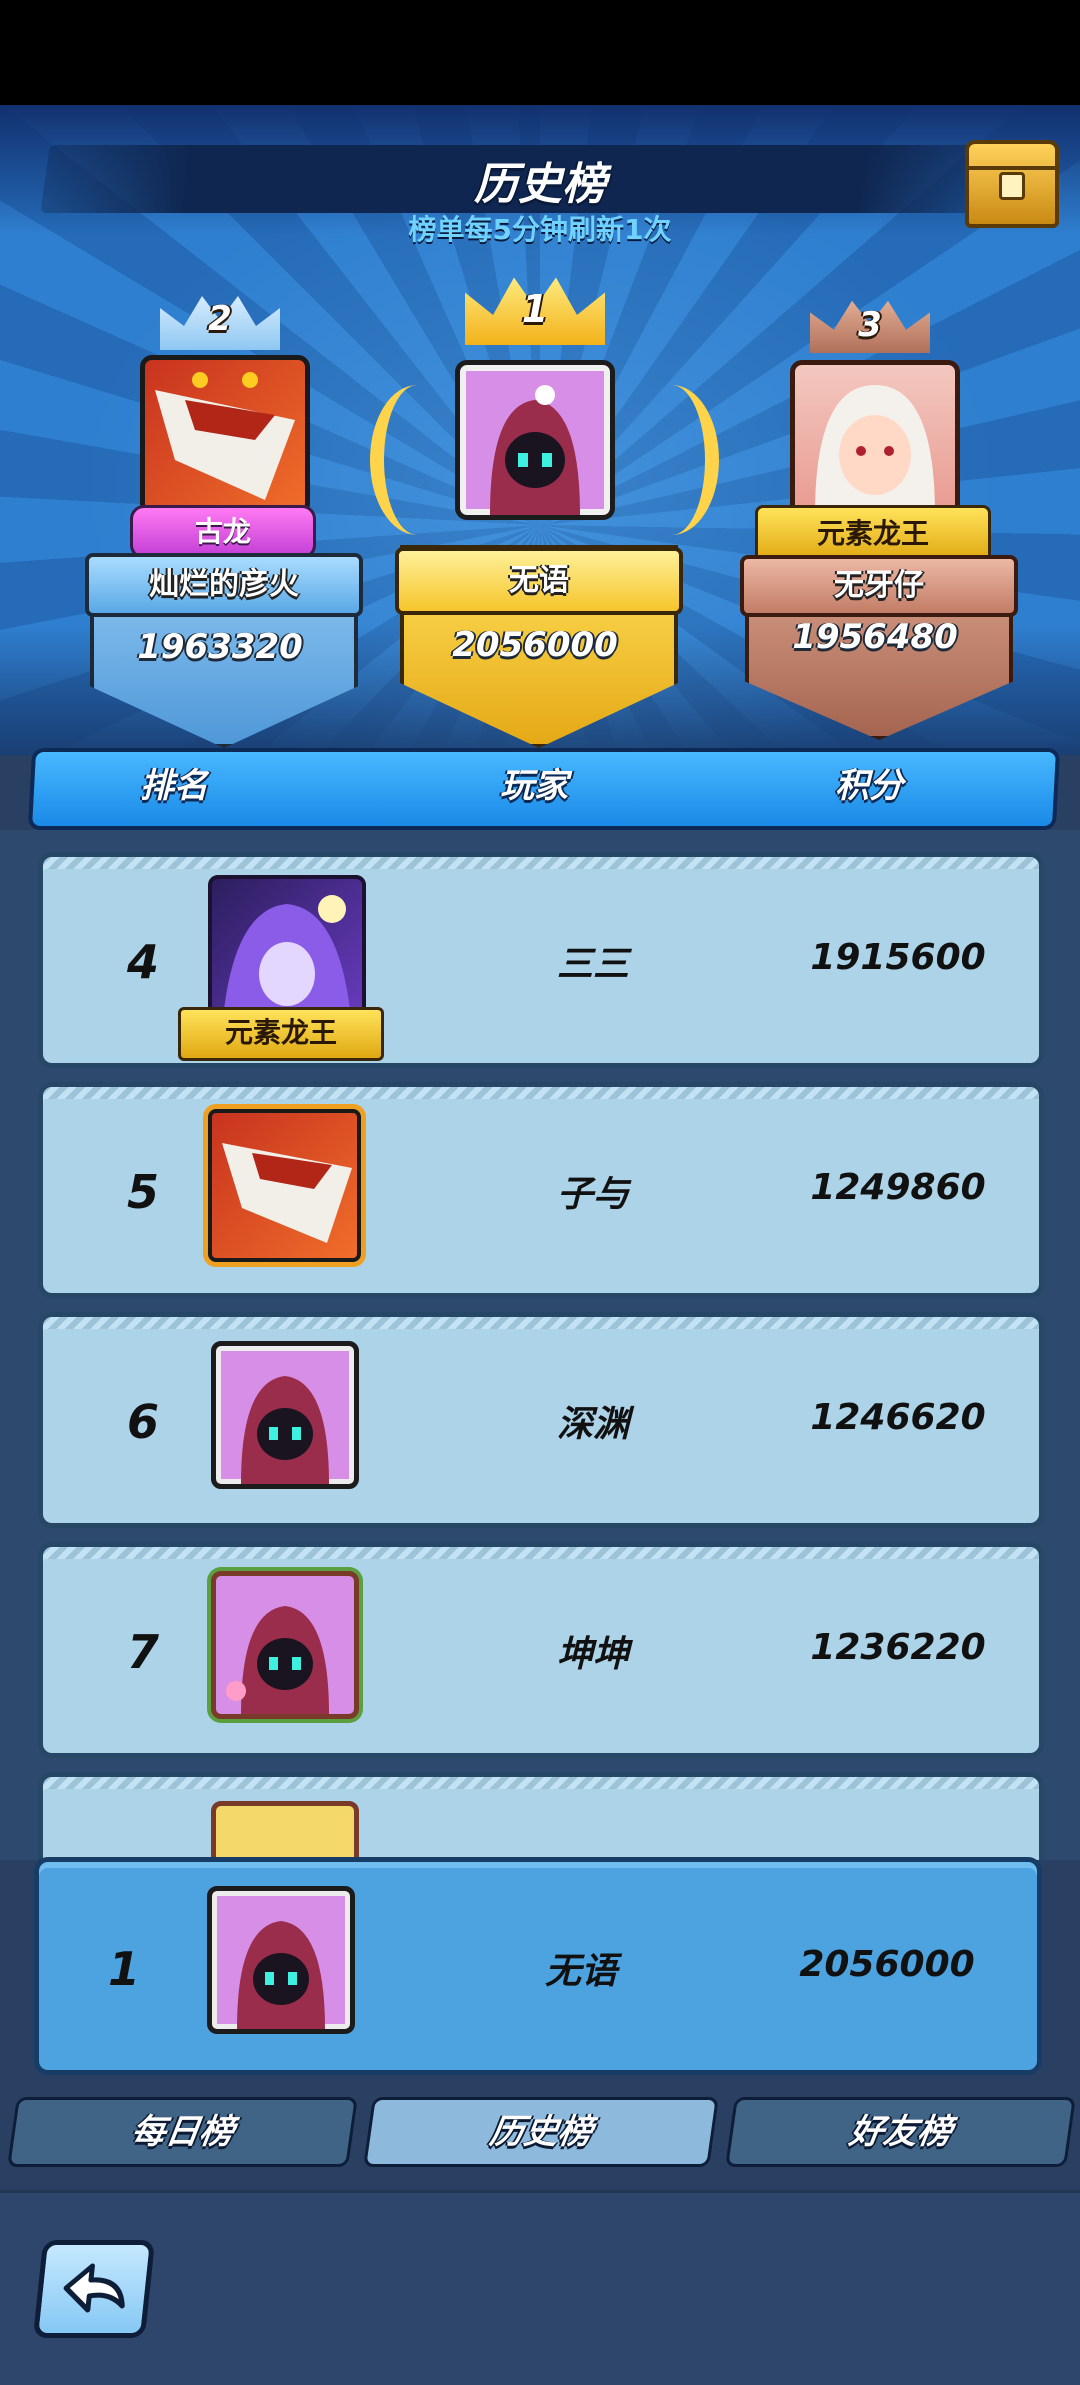  What do you see at coordinates (541, 960) in the screenshot?
I see `table-row: 4 元素龙王 三三 1915600` at bounding box center [541, 960].